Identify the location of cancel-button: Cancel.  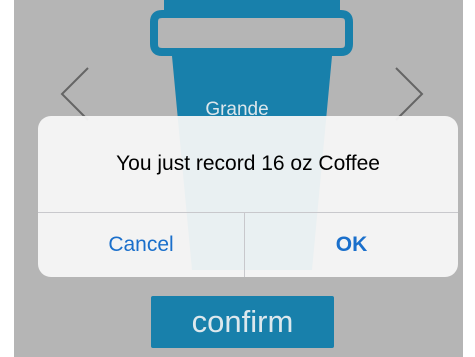
(141, 245).